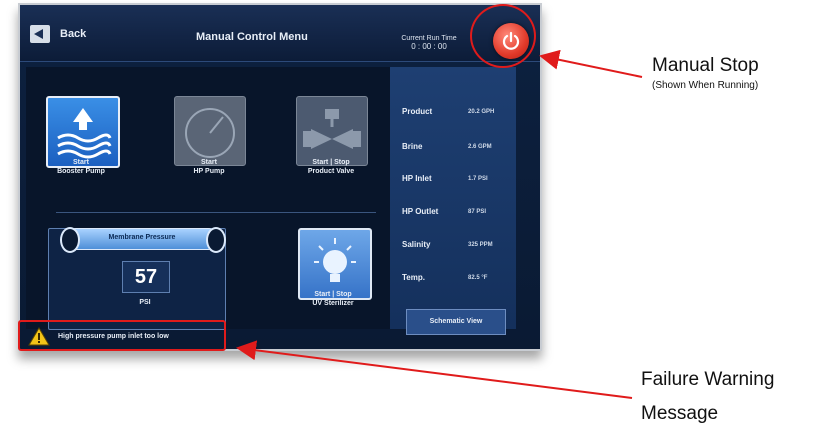 The image size is (837, 438). What do you see at coordinates (434, 369) in the screenshot?
I see `warning-callout-arrow` at bounding box center [434, 369].